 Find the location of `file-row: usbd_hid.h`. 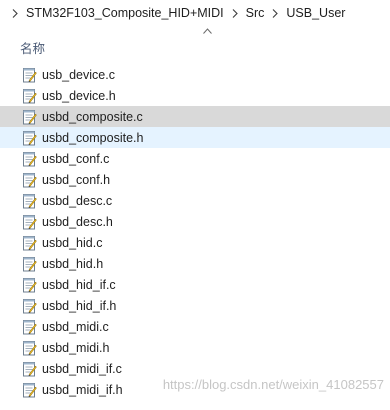

file-row: usbd_hid.h is located at coordinates (195, 263).